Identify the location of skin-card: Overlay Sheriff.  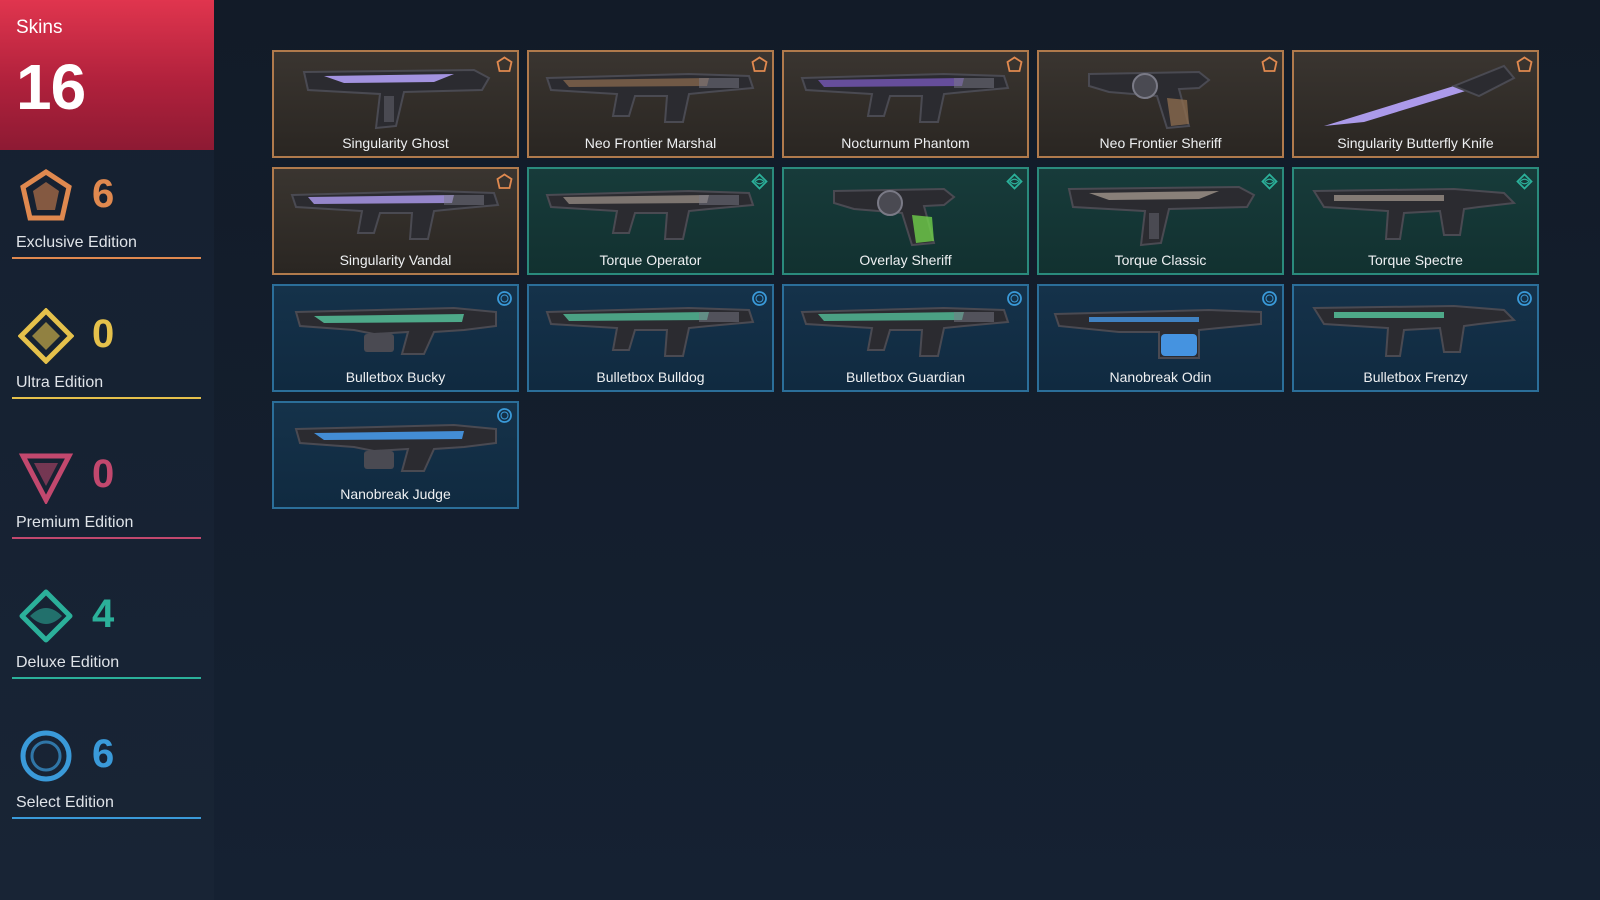
(905, 221).